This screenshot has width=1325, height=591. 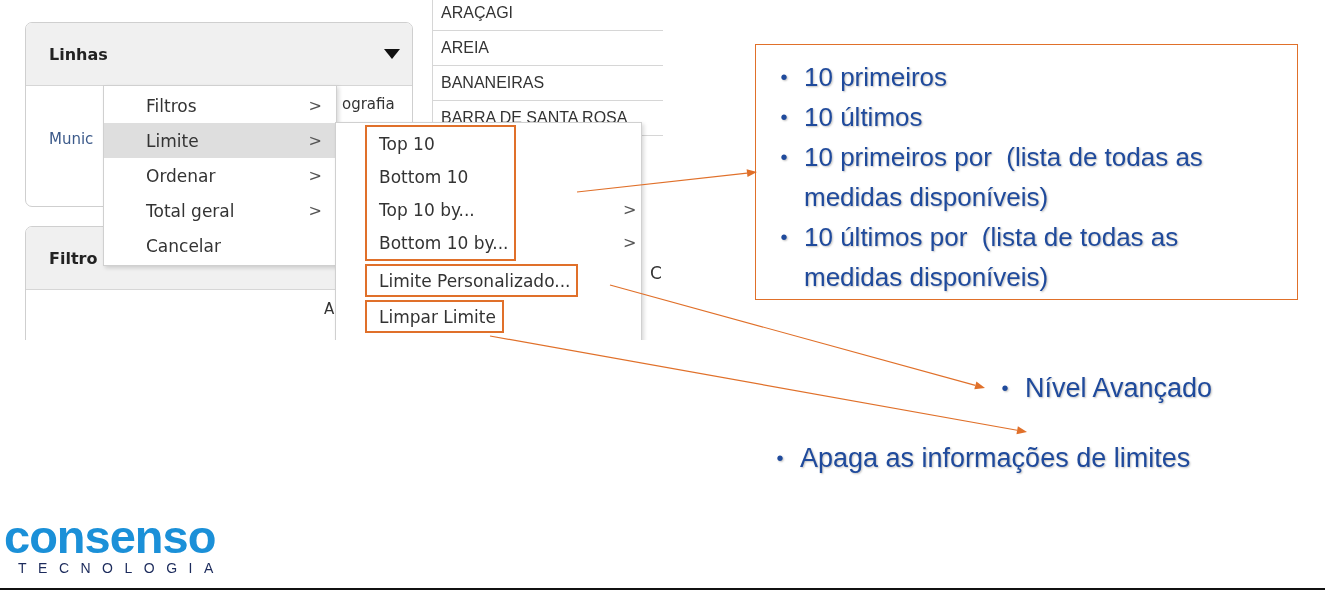 I want to click on field-label: Munic, so click(x=71, y=139).